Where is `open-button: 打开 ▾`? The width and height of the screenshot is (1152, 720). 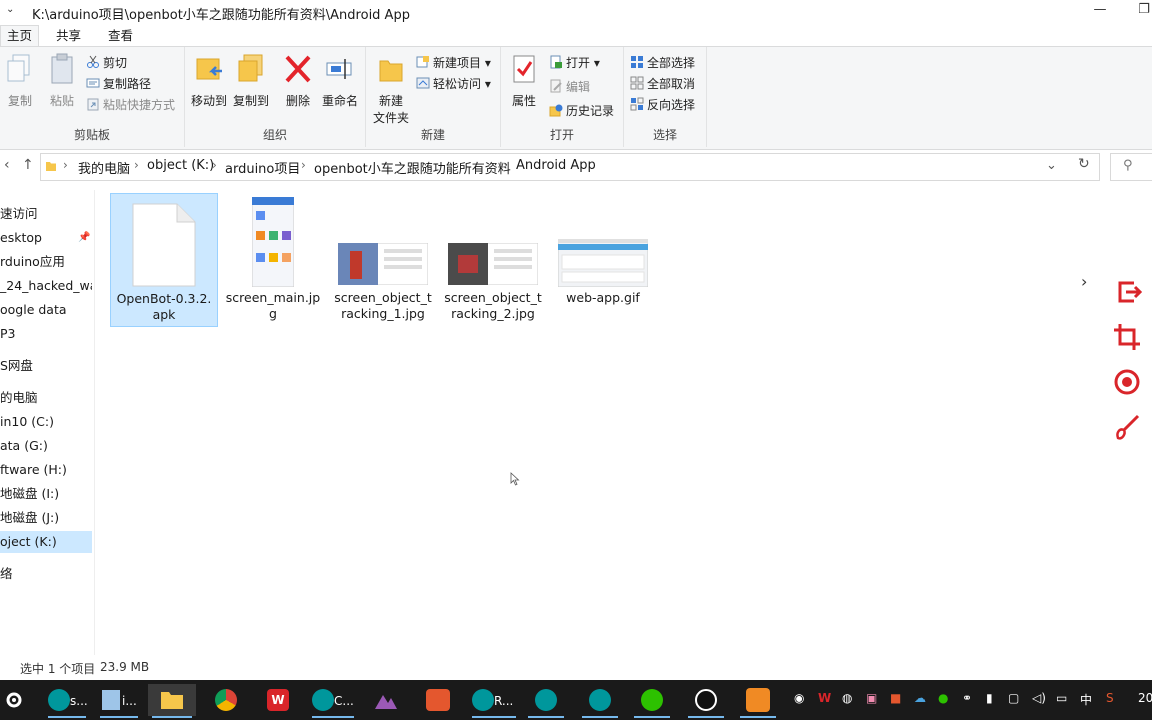
open-button: 打开 ▾ is located at coordinates (574, 63).